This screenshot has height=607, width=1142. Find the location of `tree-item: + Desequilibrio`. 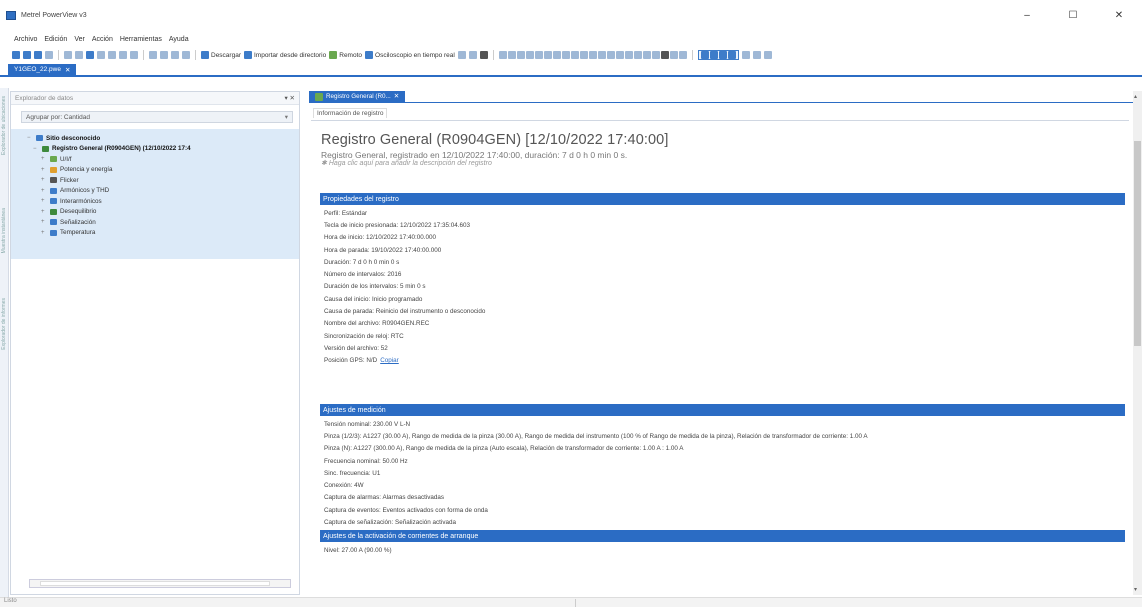

tree-item: + Desequilibrio is located at coordinates (163, 212).